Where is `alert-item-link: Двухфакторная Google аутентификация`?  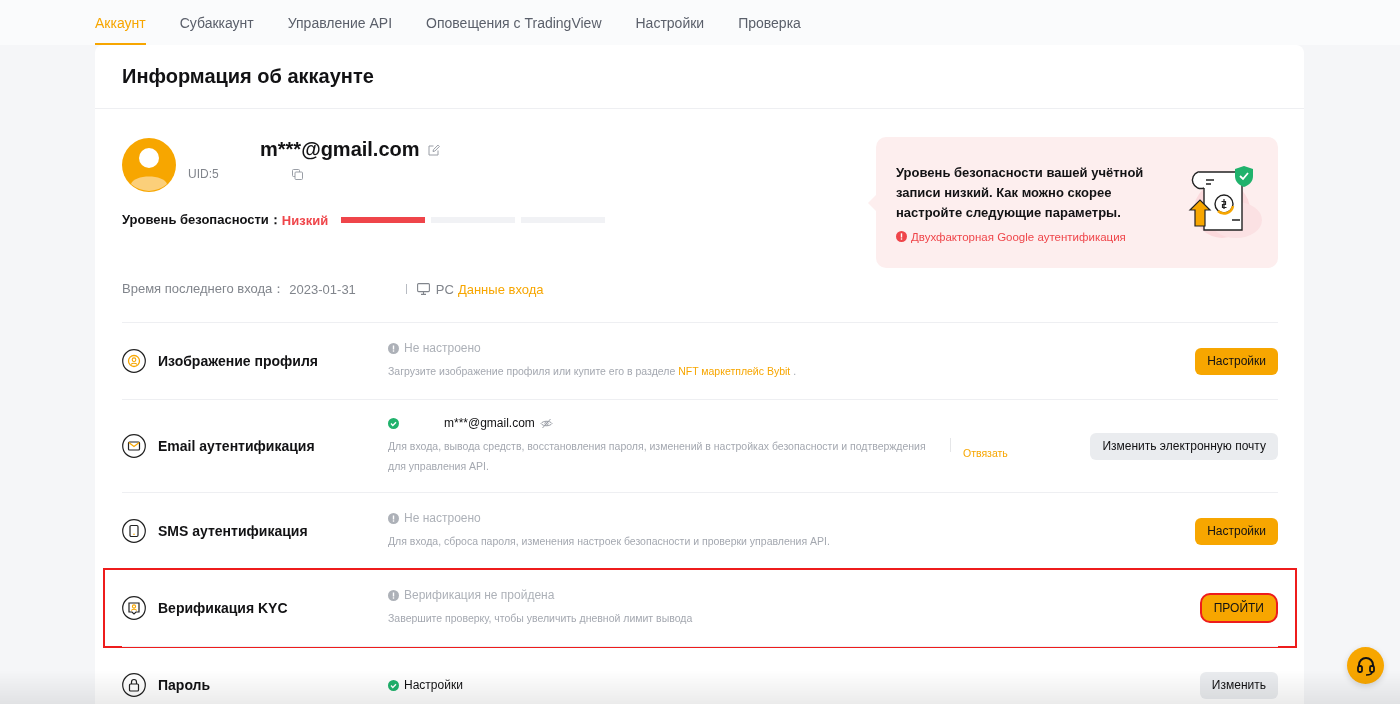
alert-item-link: Двухфакторная Google аутентификация is located at coordinates (1018, 236).